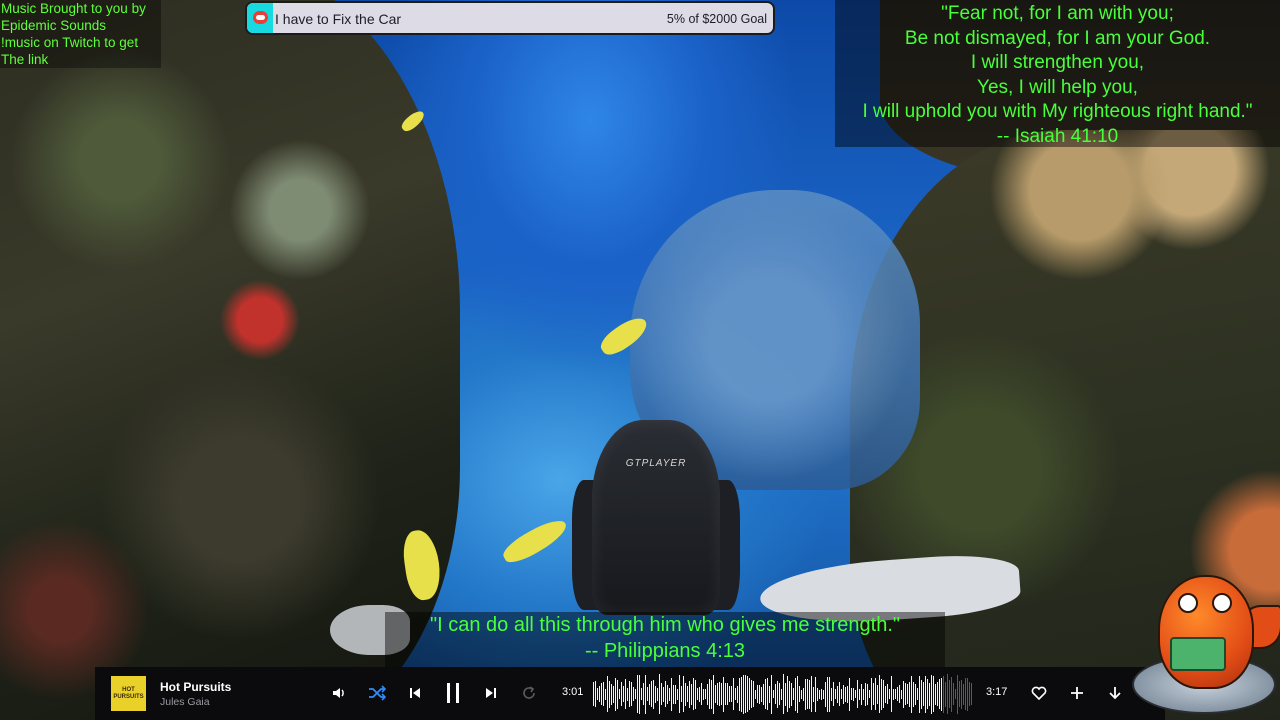  I want to click on chair-backrest, so click(656, 517).